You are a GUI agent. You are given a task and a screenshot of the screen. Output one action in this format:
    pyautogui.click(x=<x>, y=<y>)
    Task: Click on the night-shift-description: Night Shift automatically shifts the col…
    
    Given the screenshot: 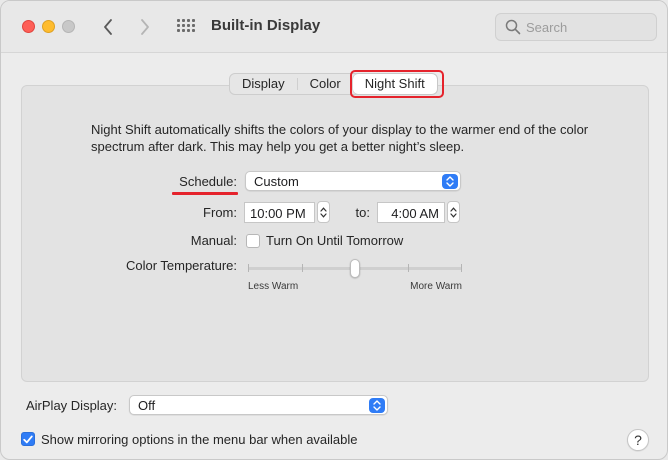 What is the action you would take?
    pyautogui.click(x=340, y=138)
    